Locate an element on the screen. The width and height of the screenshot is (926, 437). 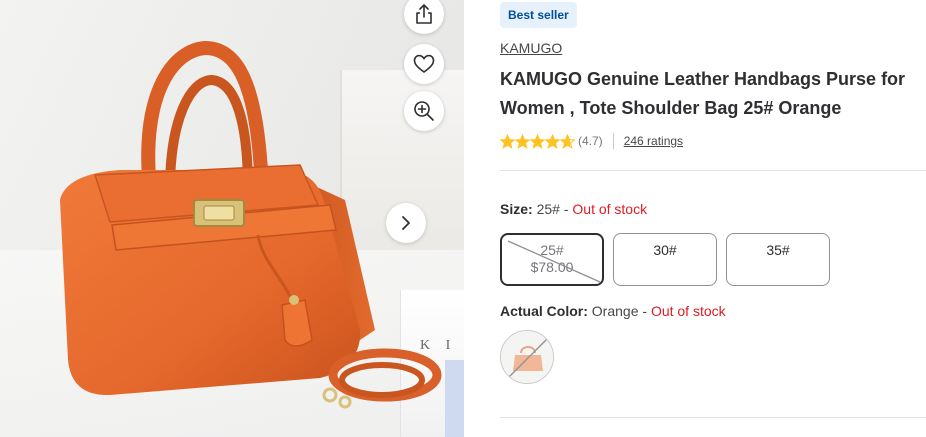
zoom-button is located at coordinates (424, 111).